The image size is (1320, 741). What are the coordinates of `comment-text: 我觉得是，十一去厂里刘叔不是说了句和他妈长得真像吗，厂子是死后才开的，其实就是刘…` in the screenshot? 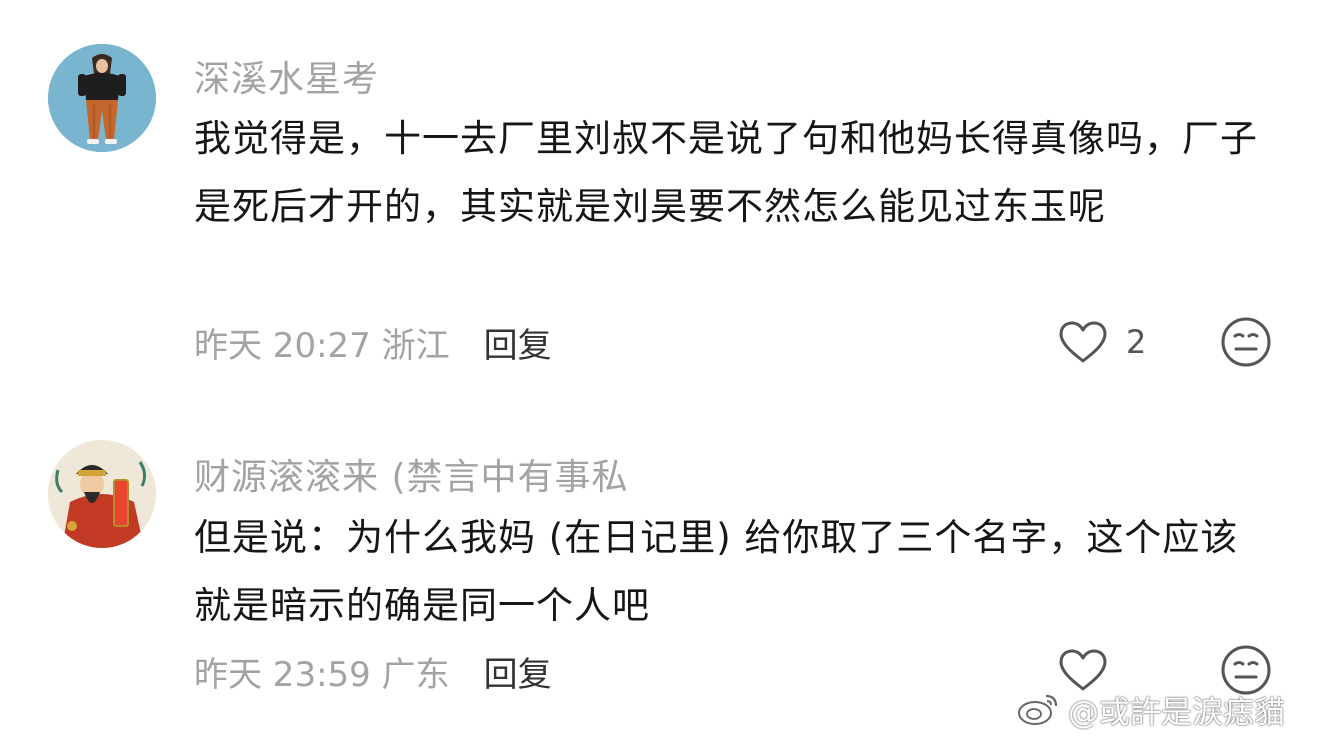 It's located at (726, 172).